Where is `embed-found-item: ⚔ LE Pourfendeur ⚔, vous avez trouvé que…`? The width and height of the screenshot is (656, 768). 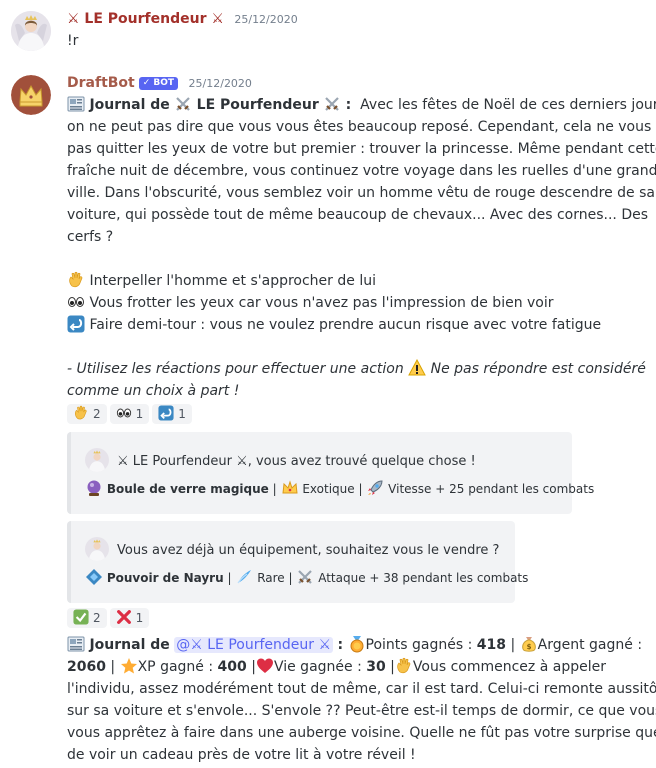
embed-found-item: ⚔ LE Pourfendeur ⚔, vous avez trouvé que… is located at coordinates (330, 473).